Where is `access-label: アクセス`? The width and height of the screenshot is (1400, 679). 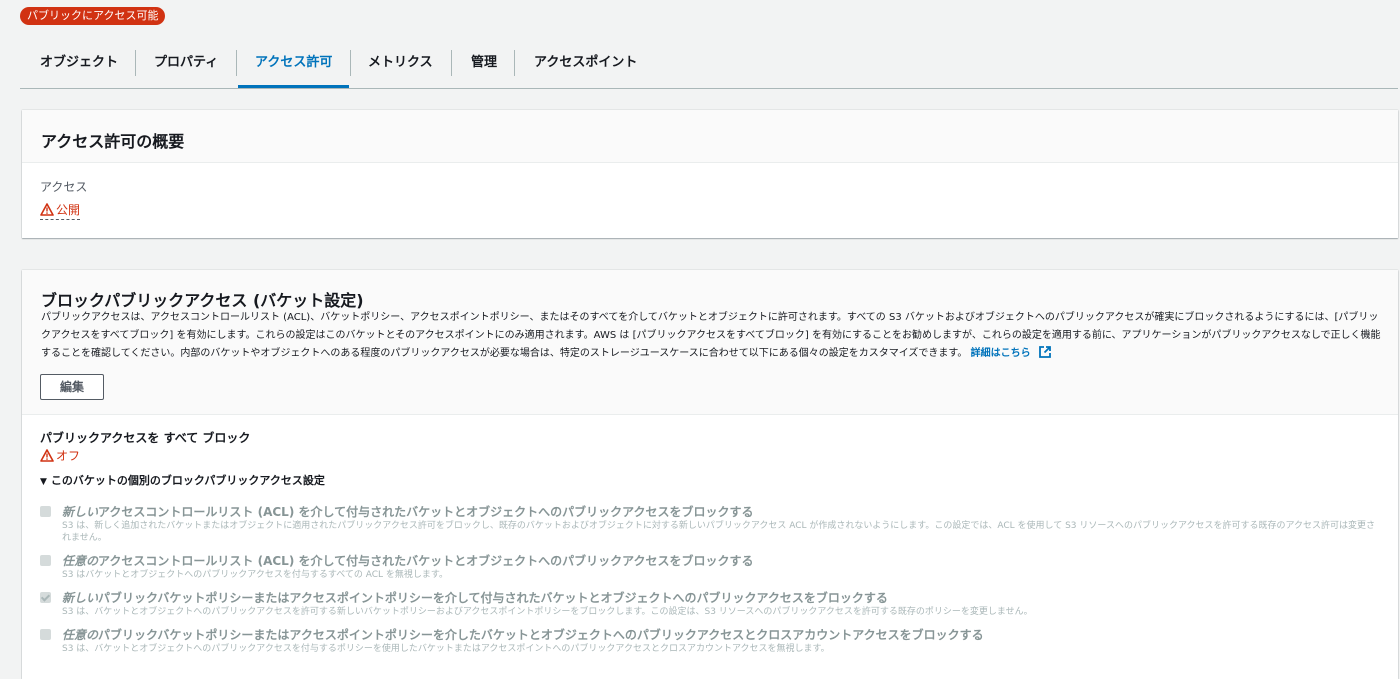 access-label: アクセス is located at coordinates (64, 187).